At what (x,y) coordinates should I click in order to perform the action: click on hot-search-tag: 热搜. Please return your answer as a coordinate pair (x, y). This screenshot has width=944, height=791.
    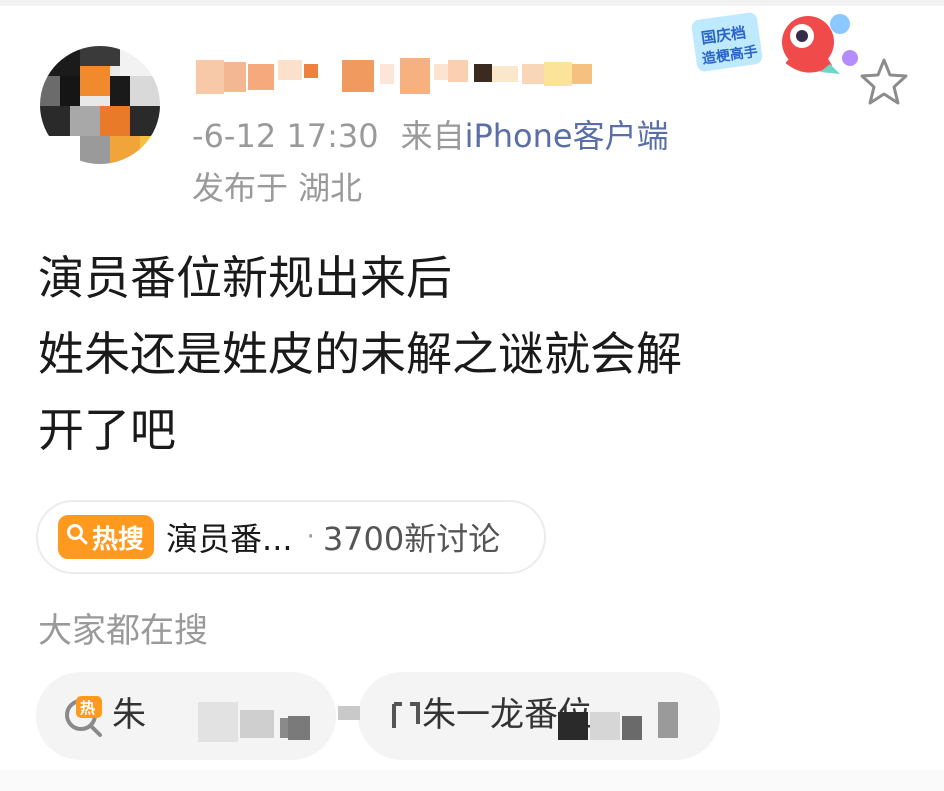
    Looking at the image, I should click on (106, 537).